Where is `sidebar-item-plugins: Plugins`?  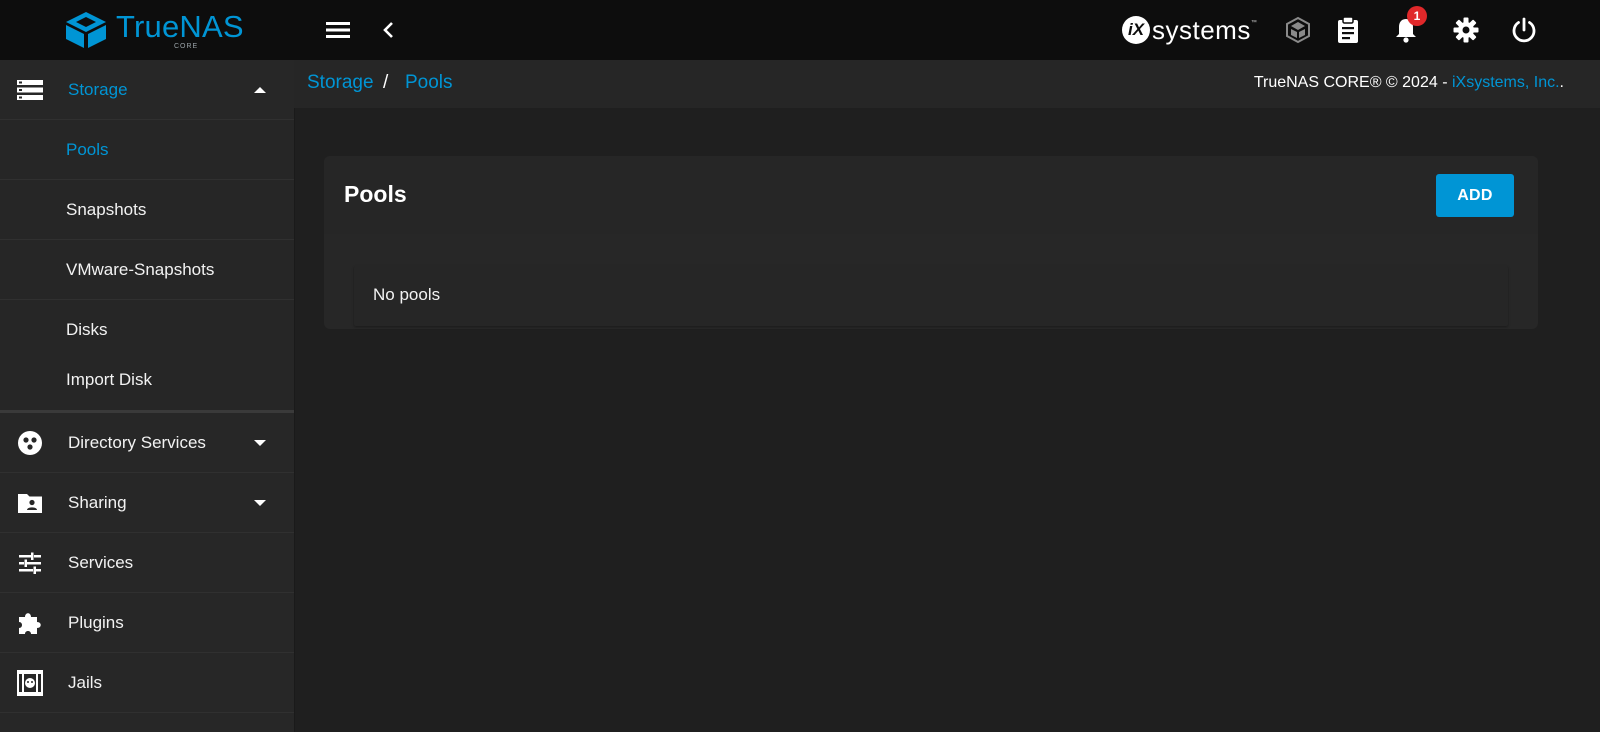 sidebar-item-plugins: Plugins is located at coordinates (147, 623).